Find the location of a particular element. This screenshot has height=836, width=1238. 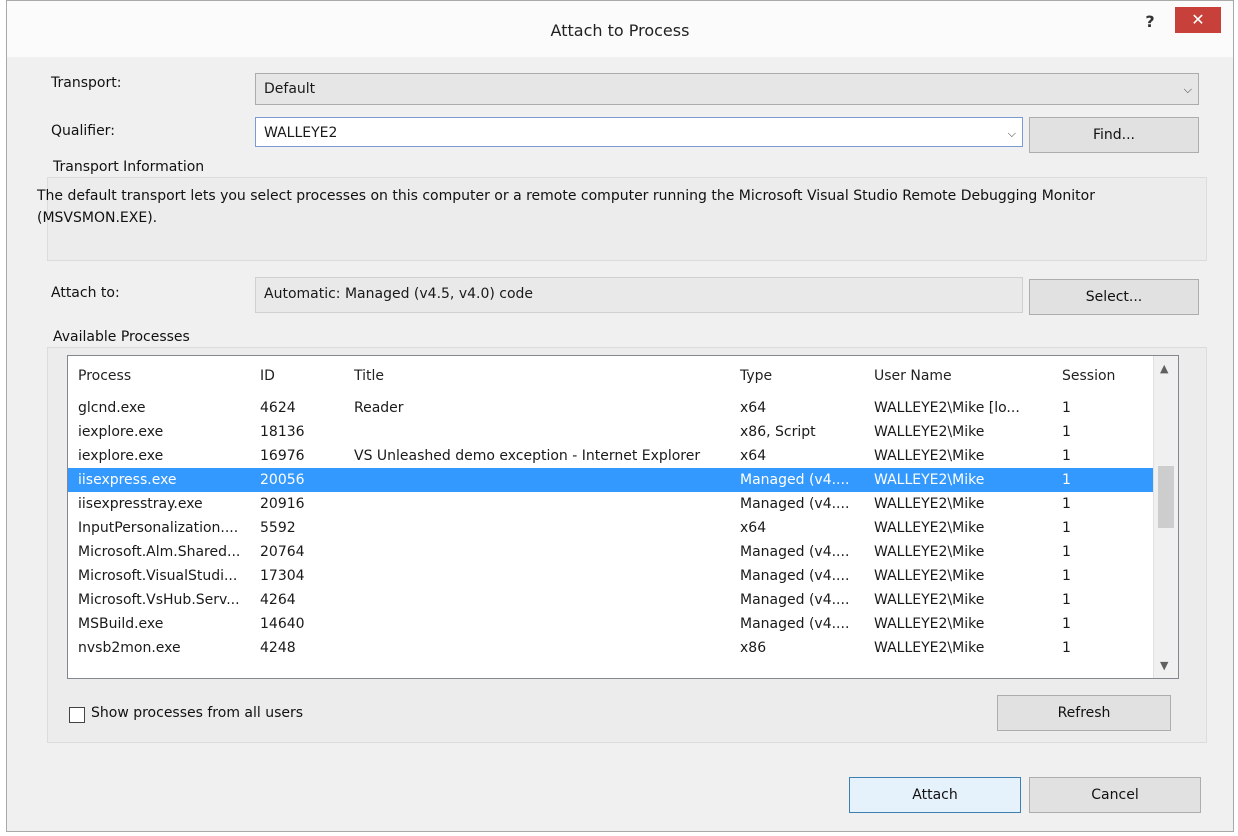

column-header-session: Session is located at coordinates (1088, 376).